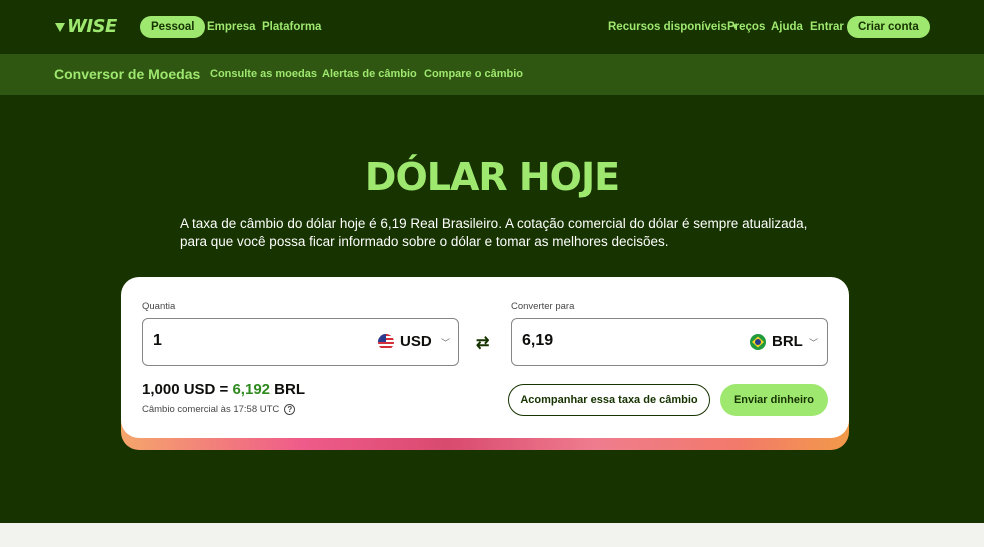  What do you see at coordinates (92, 26) in the screenshot?
I see `logo-text: WISE` at bounding box center [92, 26].